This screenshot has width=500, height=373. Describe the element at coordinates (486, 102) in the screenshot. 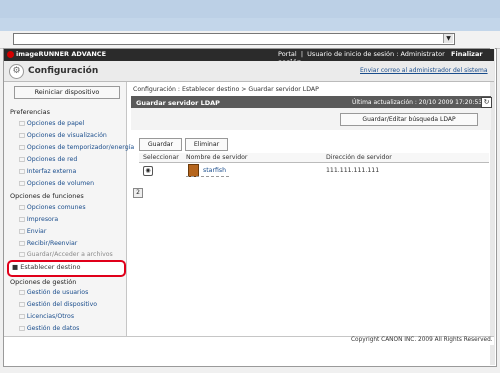

I see `refresh-icon: ↻` at that location.